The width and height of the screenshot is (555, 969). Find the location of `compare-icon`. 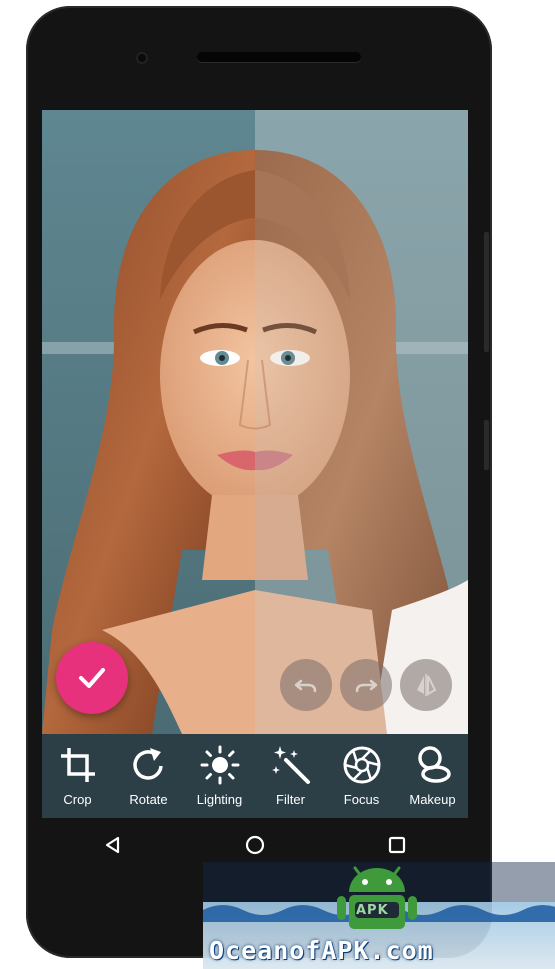

compare-icon is located at coordinates (427, 685).